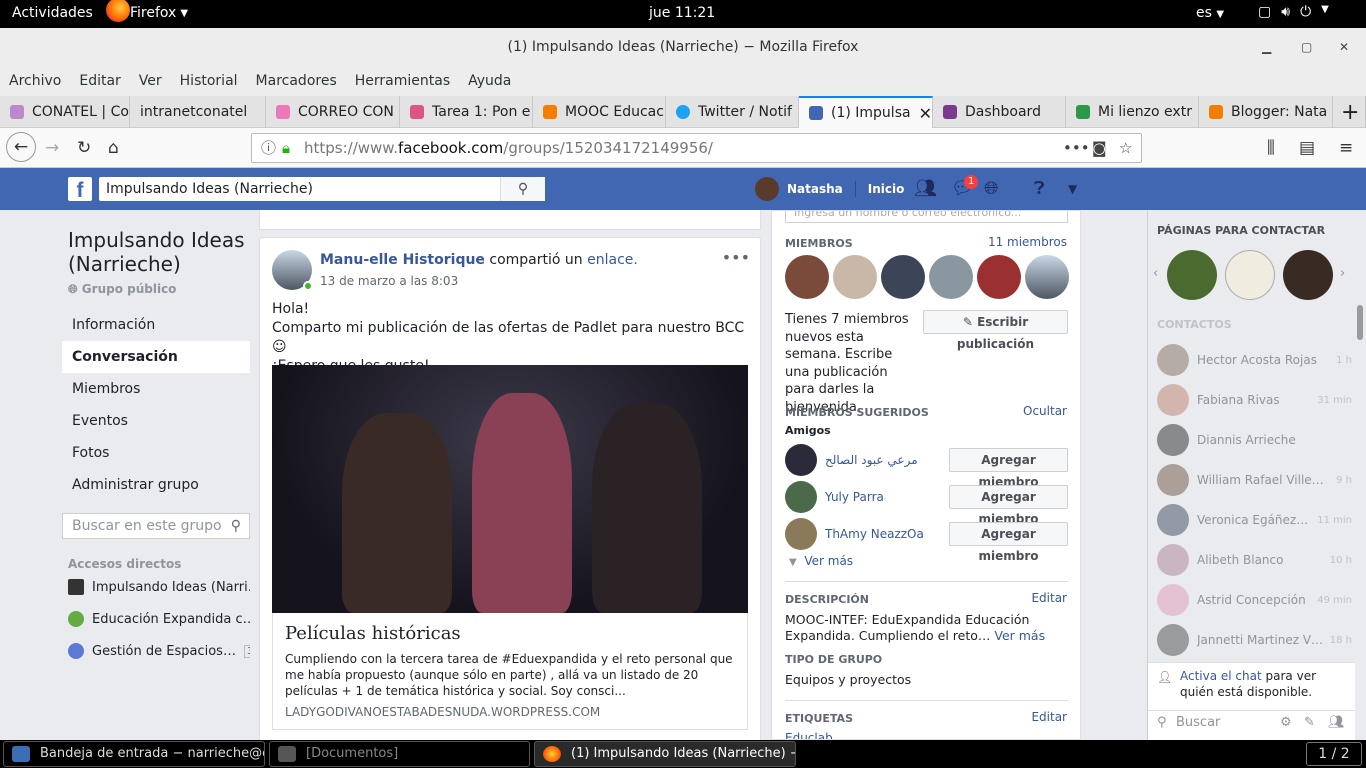 The image size is (1366, 768). What do you see at coordinates (925, 188) in the screenshot?
I see `friend-requests-icon: 👥︎` at bounding box center [925, 188].